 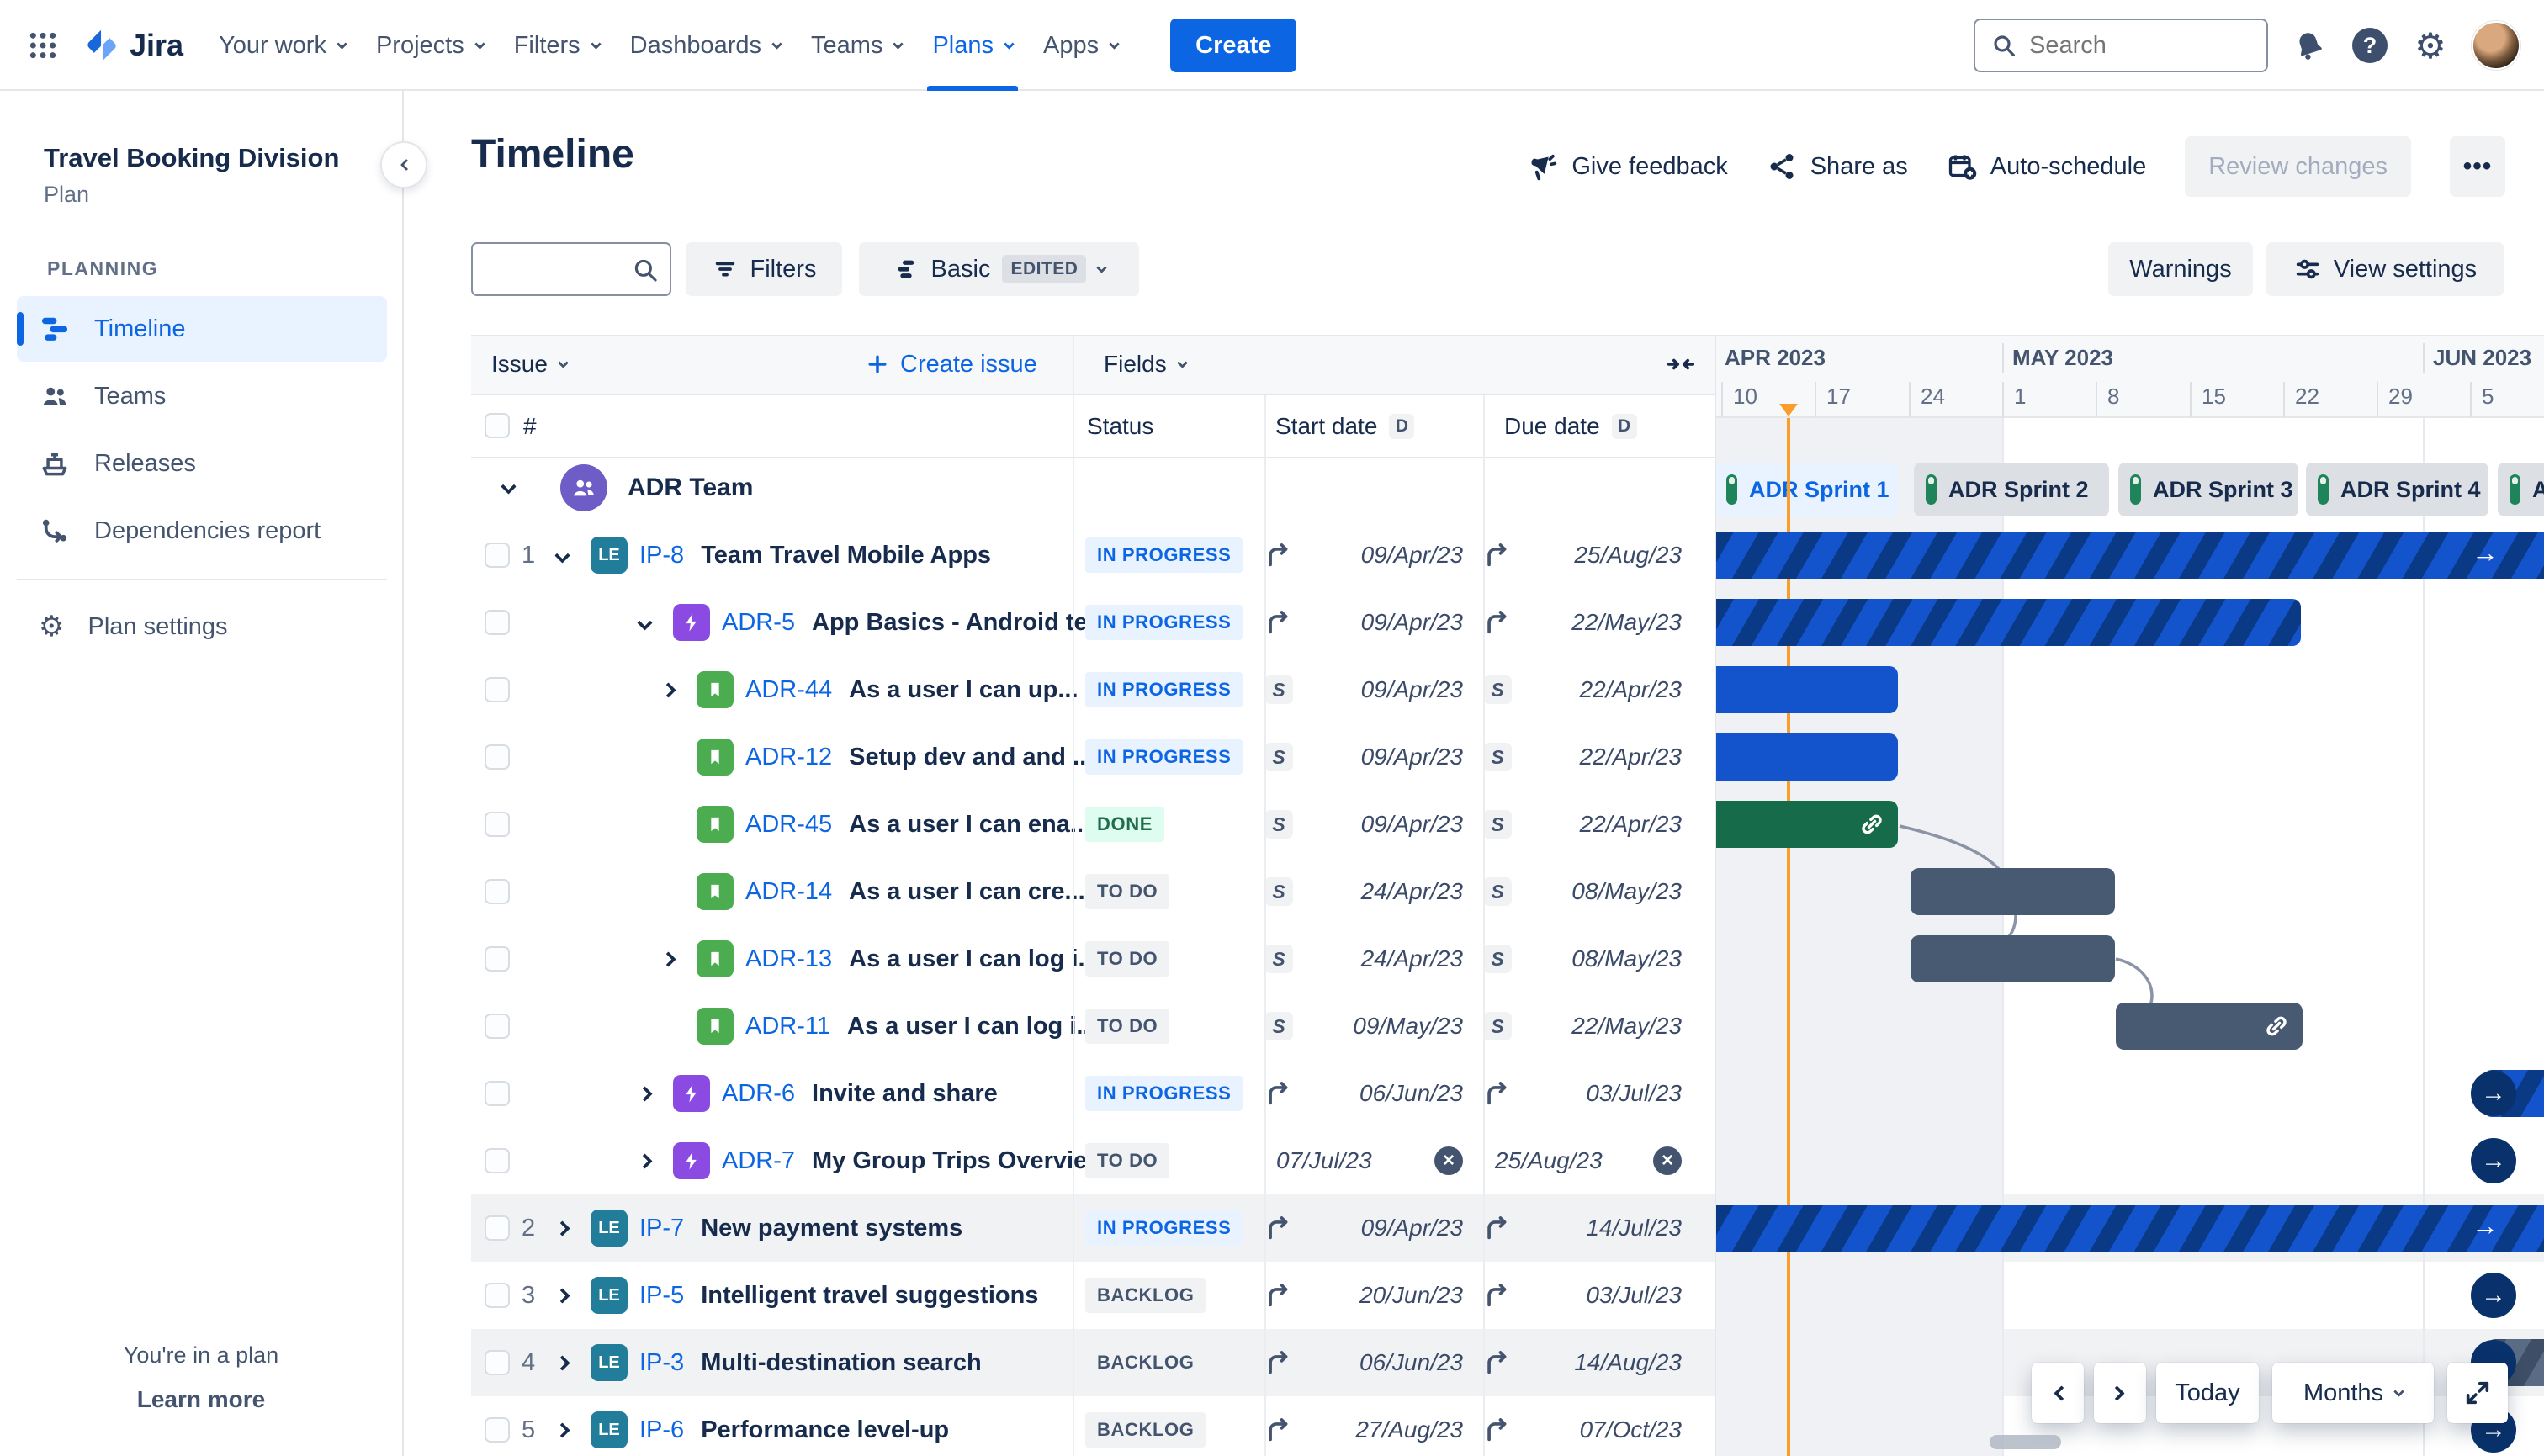 I want to click on issue-key-link: ADR-6, so click(x=758, y=1094).